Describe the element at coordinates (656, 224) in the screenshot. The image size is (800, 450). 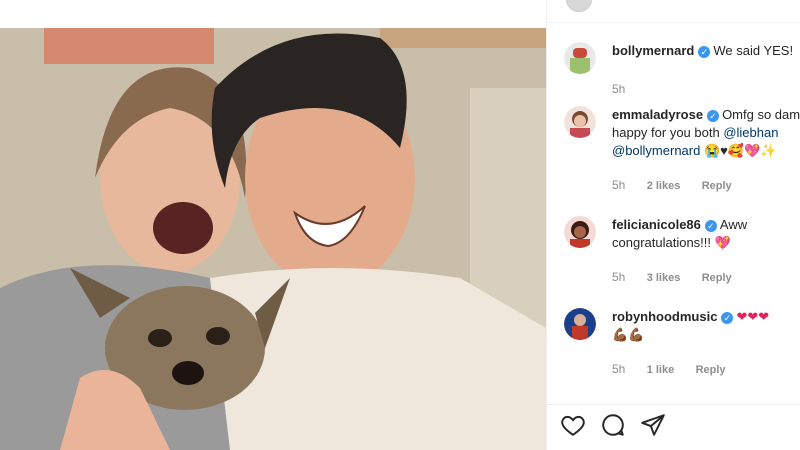
I see `comment-username: felicianicole86` at that location.